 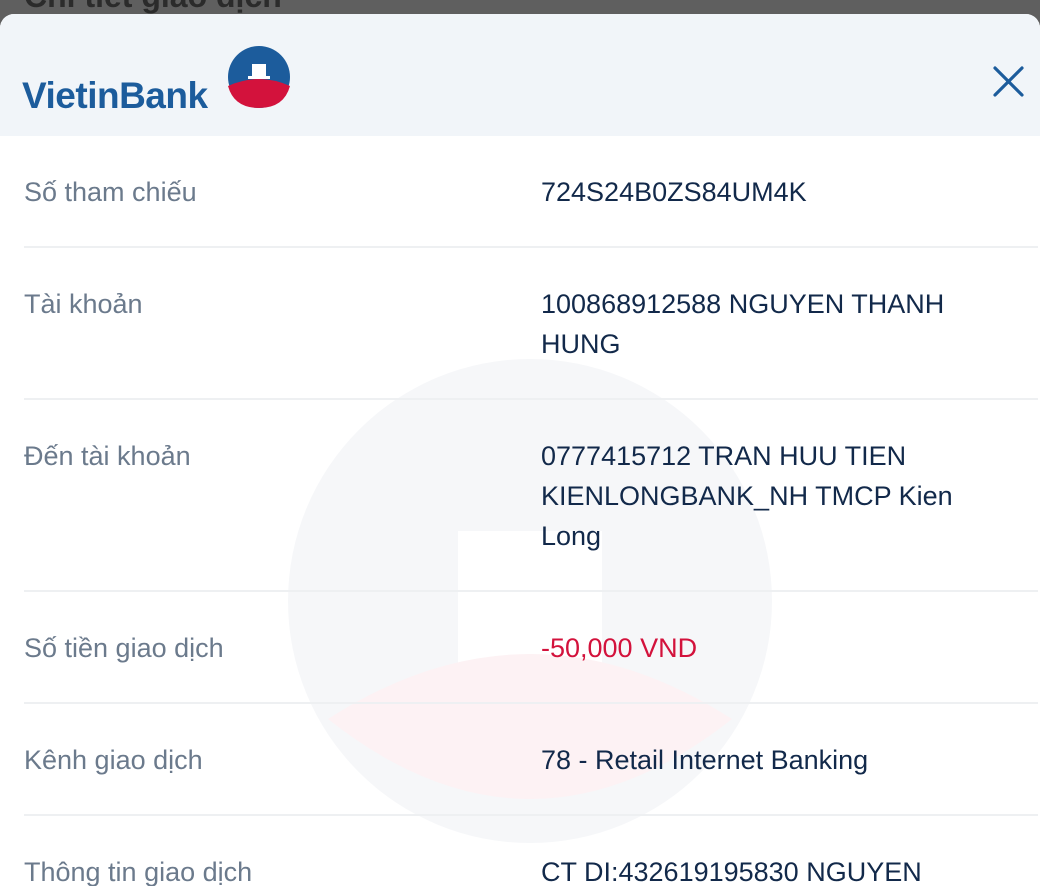 What do you see at coordinates (107, 456) in the screenshot?
I see `detail-label: Đến tài khoản` at bounding box center [107, 456].